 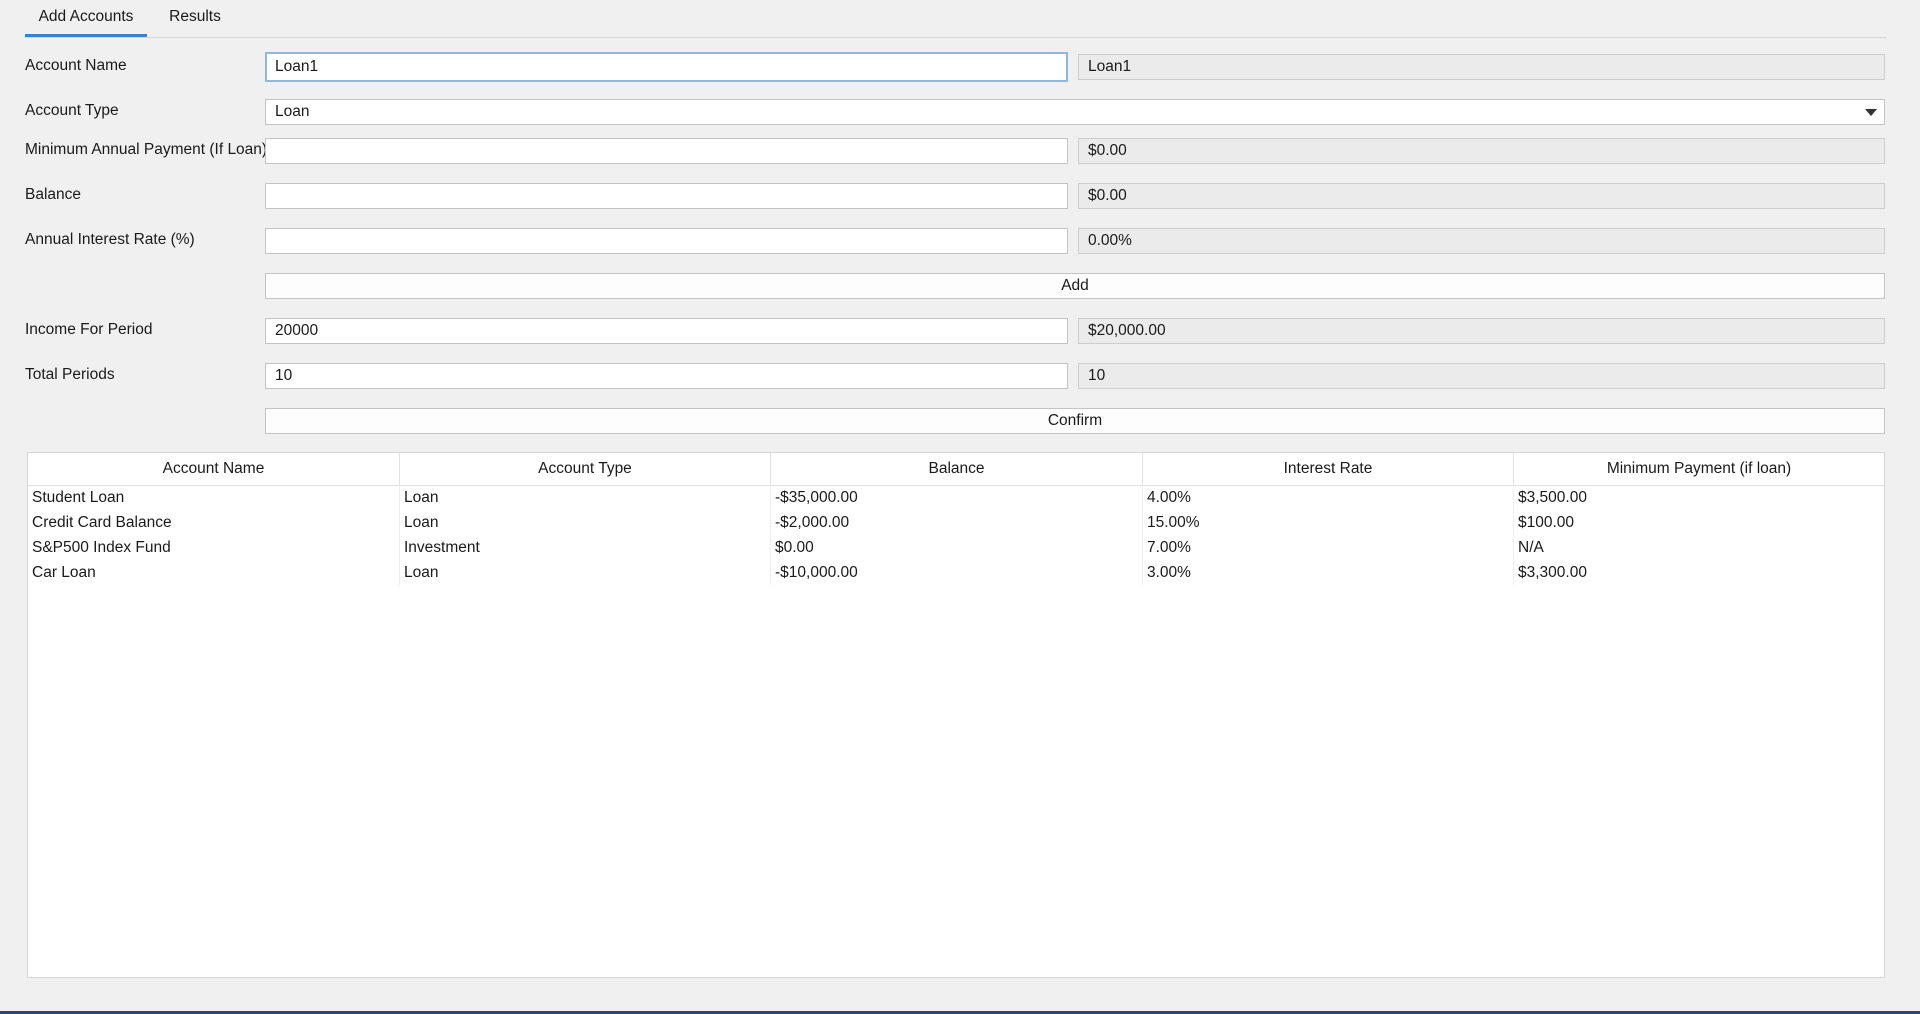 What do you see at coordinates (89, 329) in the screenshot?
I see `income-label: Income For Period` at bounding box center [89, 329].